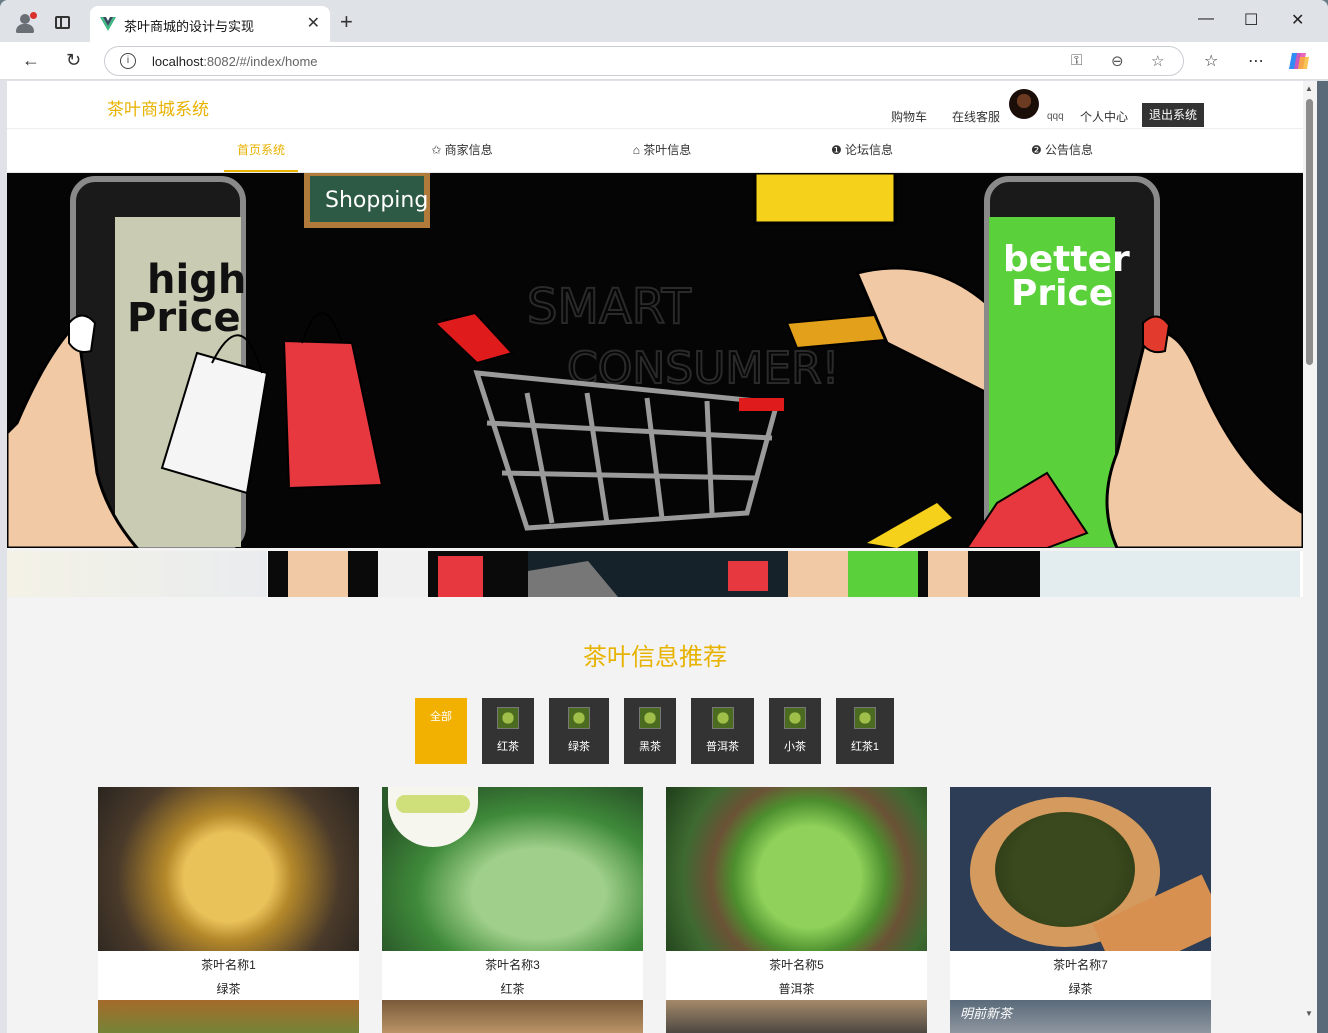 The width and height of the screenshot is (1328, 1033). What do you see at coordinates (976, 116) in the screenshot?
I see `service-link: 在线客服` at bounding box center [976, 116].